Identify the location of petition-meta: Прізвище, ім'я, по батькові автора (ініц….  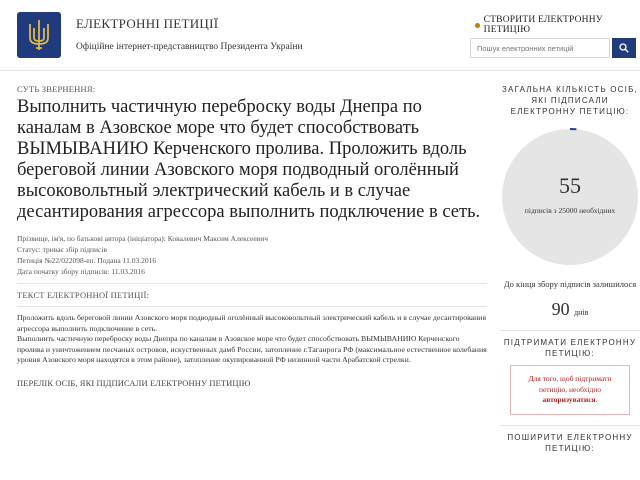
(252, 255).